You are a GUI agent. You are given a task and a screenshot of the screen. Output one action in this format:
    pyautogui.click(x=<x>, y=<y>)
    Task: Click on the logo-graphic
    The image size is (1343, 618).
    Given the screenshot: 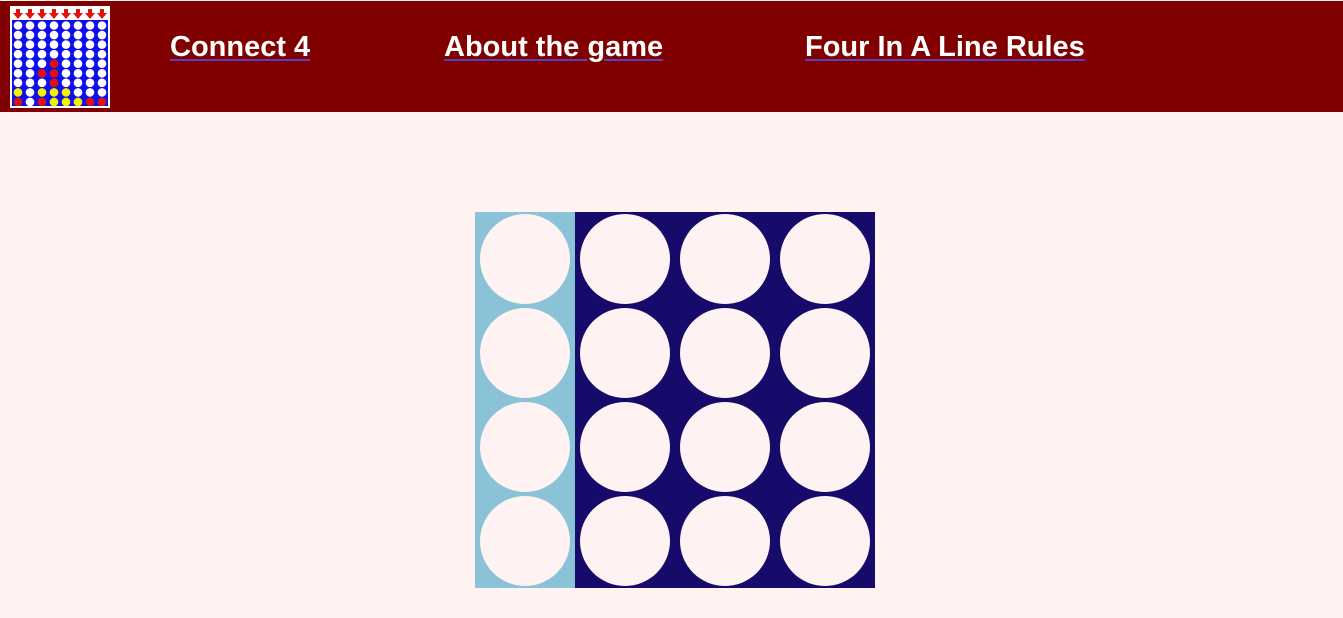 What is the action you would take?
    pyautogui.click(x=60, y=57)
    